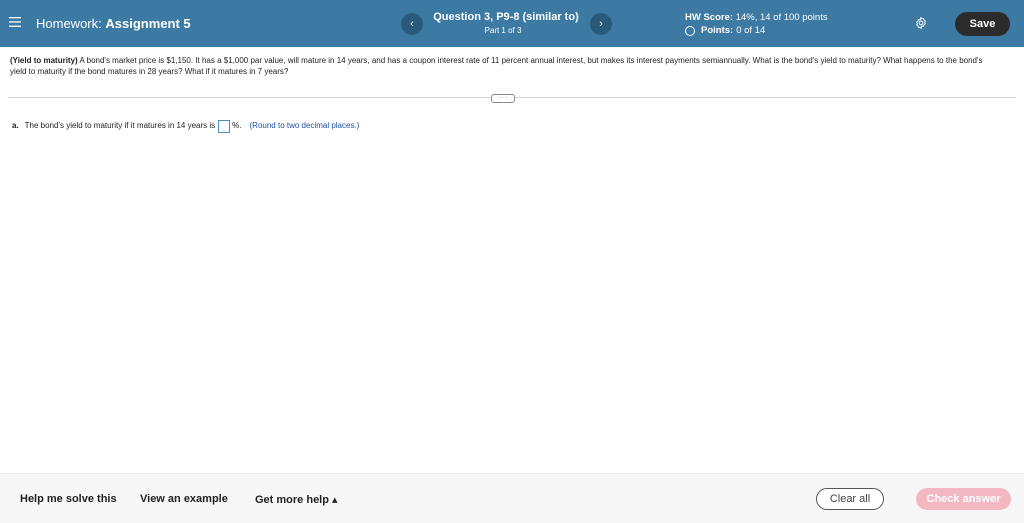 The width and height of the screenshot is (1024, 523). I want to click on circle-icon, so click(690, 30).